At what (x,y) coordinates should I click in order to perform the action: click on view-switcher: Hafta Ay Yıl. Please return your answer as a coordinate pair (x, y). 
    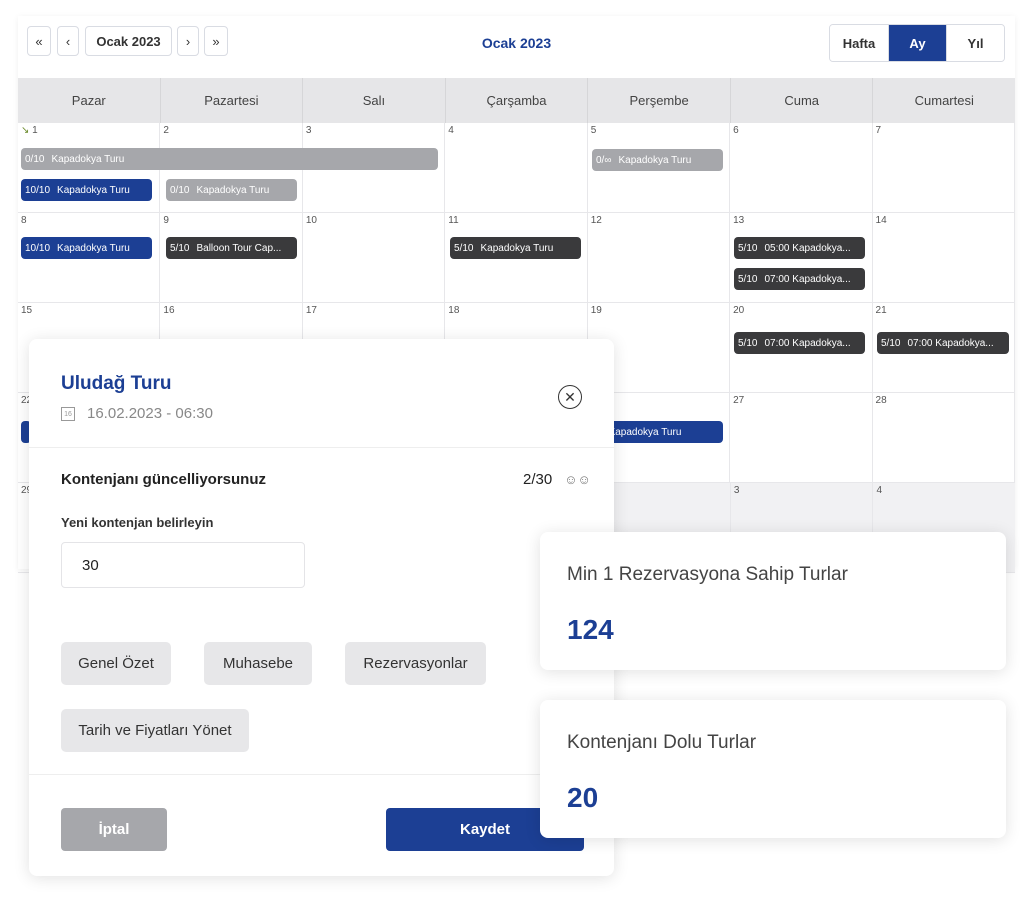
    Looking at the image, I should click on (917, 43).